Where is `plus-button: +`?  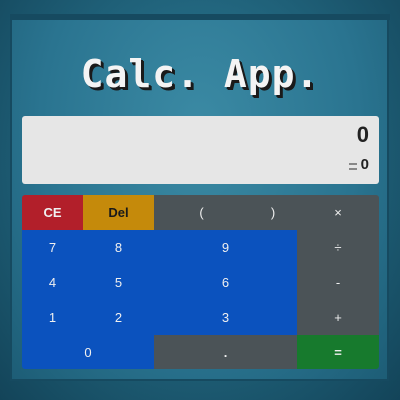
plus-button: + is located at coordinates (338, 317).